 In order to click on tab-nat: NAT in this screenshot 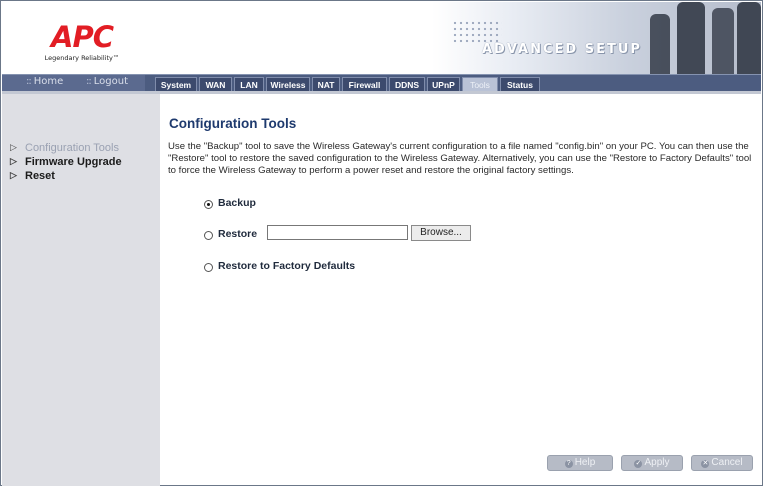, I will do `click(326, 84)`.